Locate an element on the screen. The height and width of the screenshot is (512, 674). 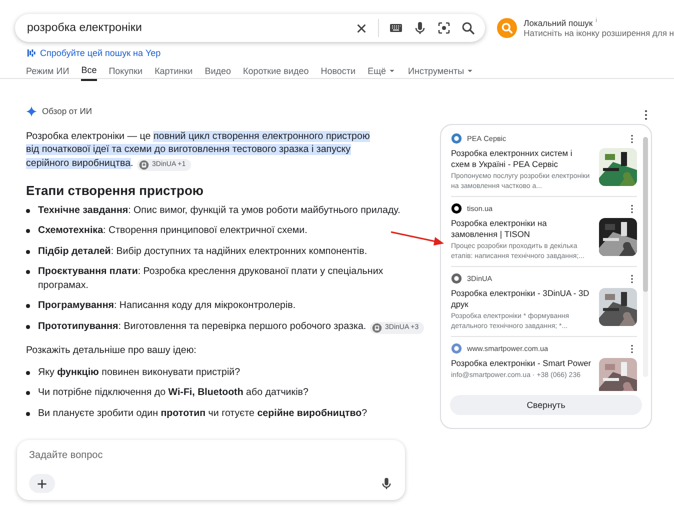
list-item-text: Яку функцію повинен виконувати пристрій? is located at coordinates (139, 372).